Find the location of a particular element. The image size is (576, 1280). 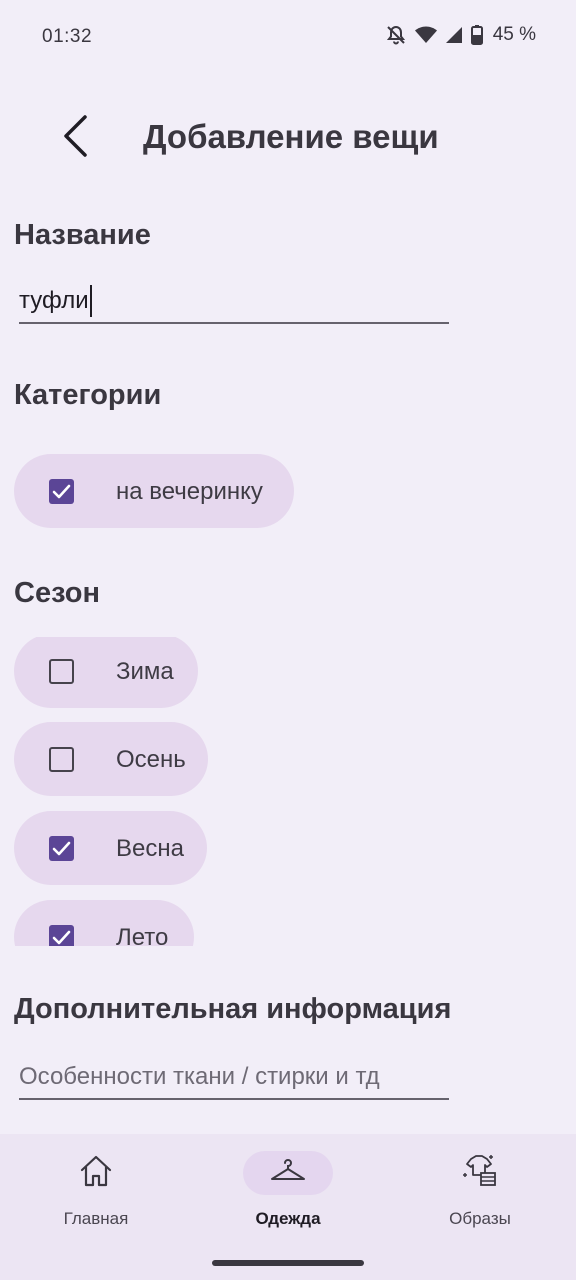

text-cursor is located at coordinates (91, 301).